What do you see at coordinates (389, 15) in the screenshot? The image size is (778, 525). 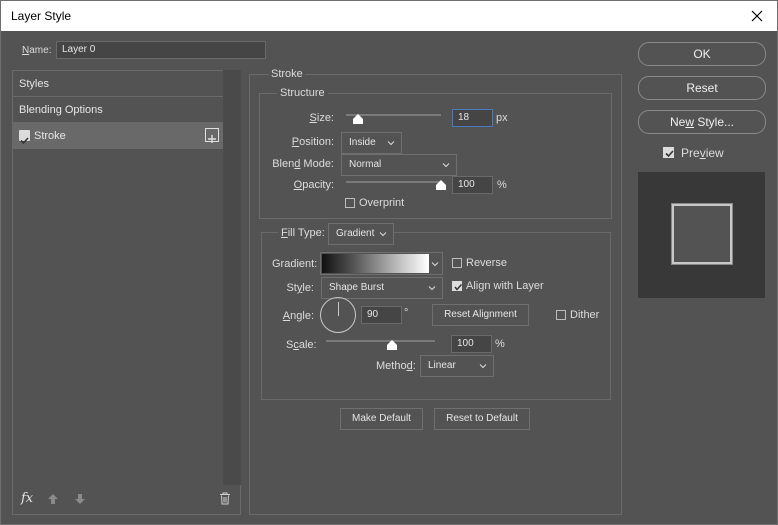 I see `title-bar: Layer Style` at bounding box center [389, 15].